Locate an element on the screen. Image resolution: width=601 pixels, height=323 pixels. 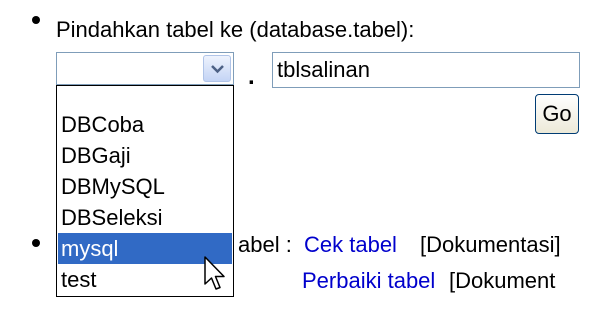
dropdown-option-dbgaji: DBGaji is located at coordinates (145, 155).